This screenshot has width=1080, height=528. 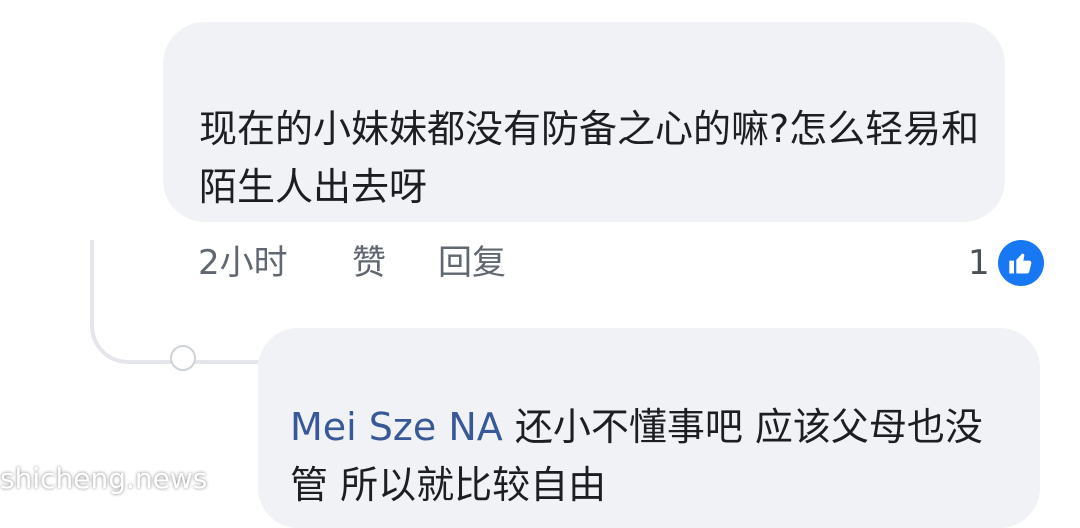 I want to click on reply-author-link: Mei Sze NA, so click(x=396, y=427).